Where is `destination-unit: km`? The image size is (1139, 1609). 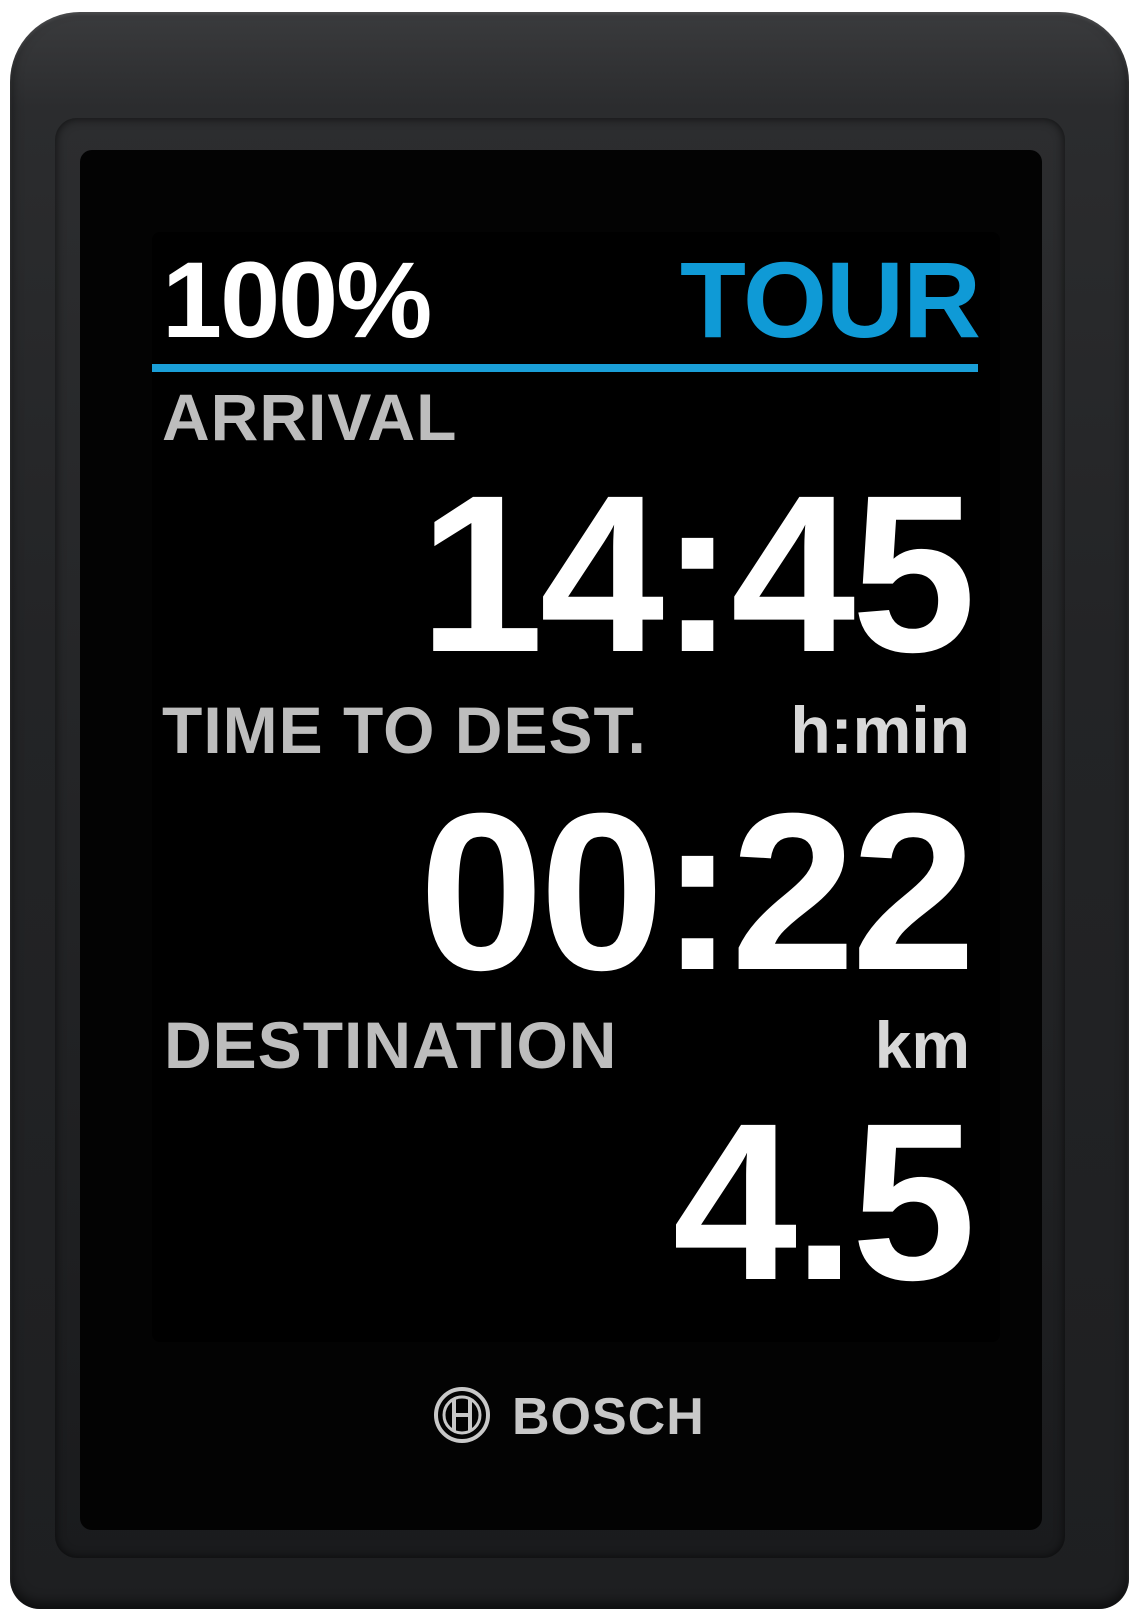 destination-unit: km is located at coordinates (922, 1045).